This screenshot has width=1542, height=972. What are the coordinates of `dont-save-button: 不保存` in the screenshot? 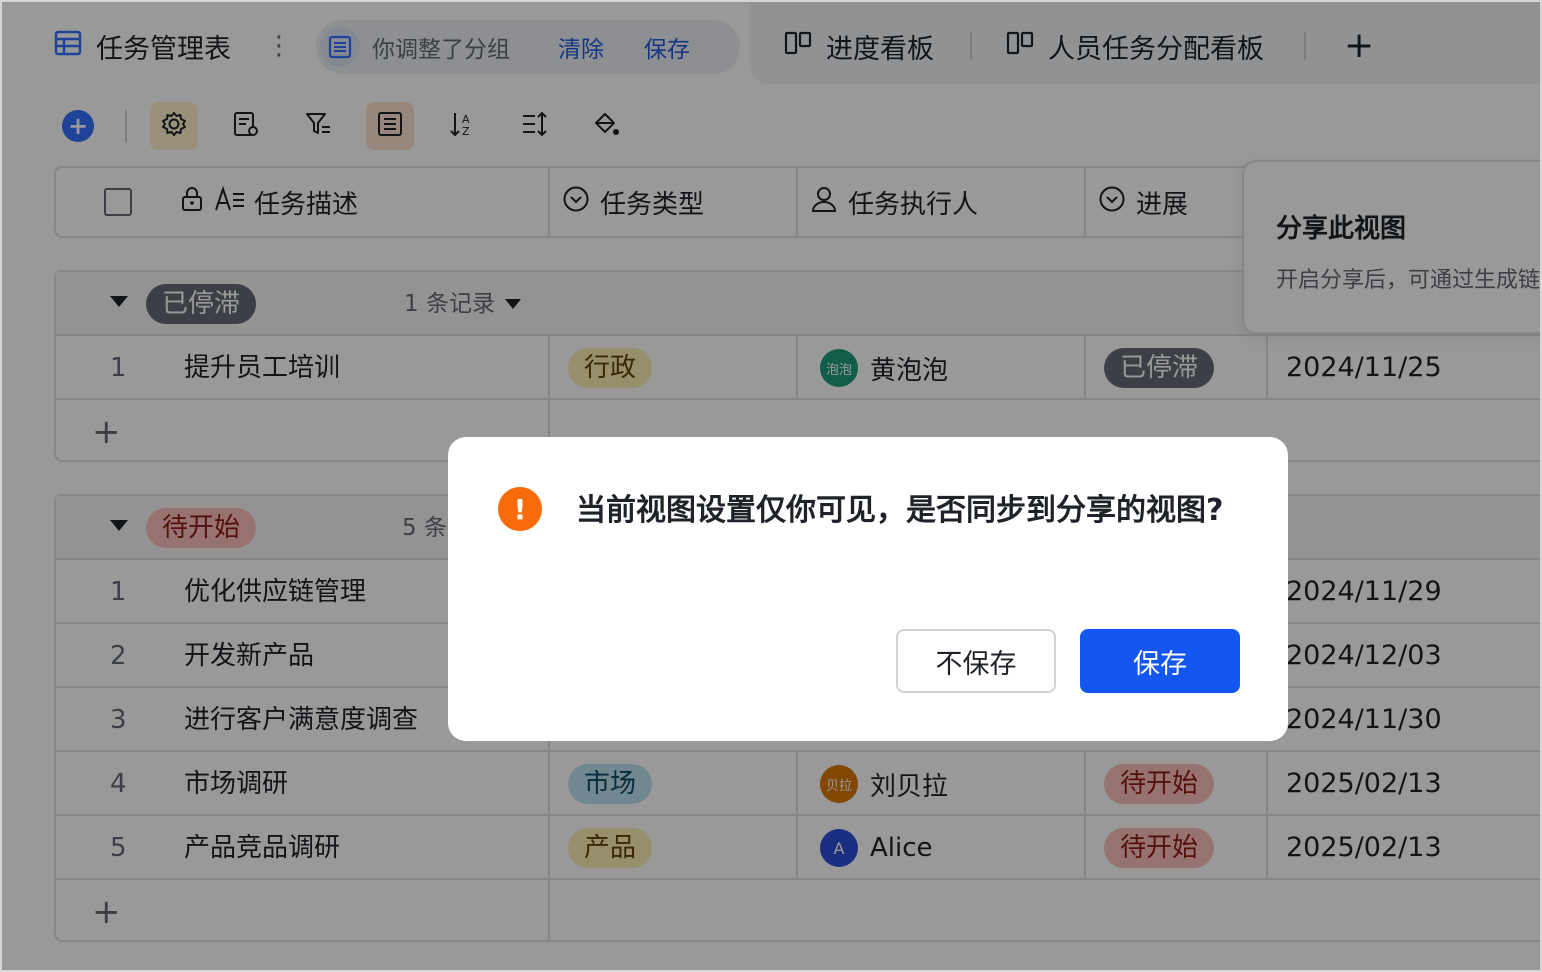 It's located at (976, 661).